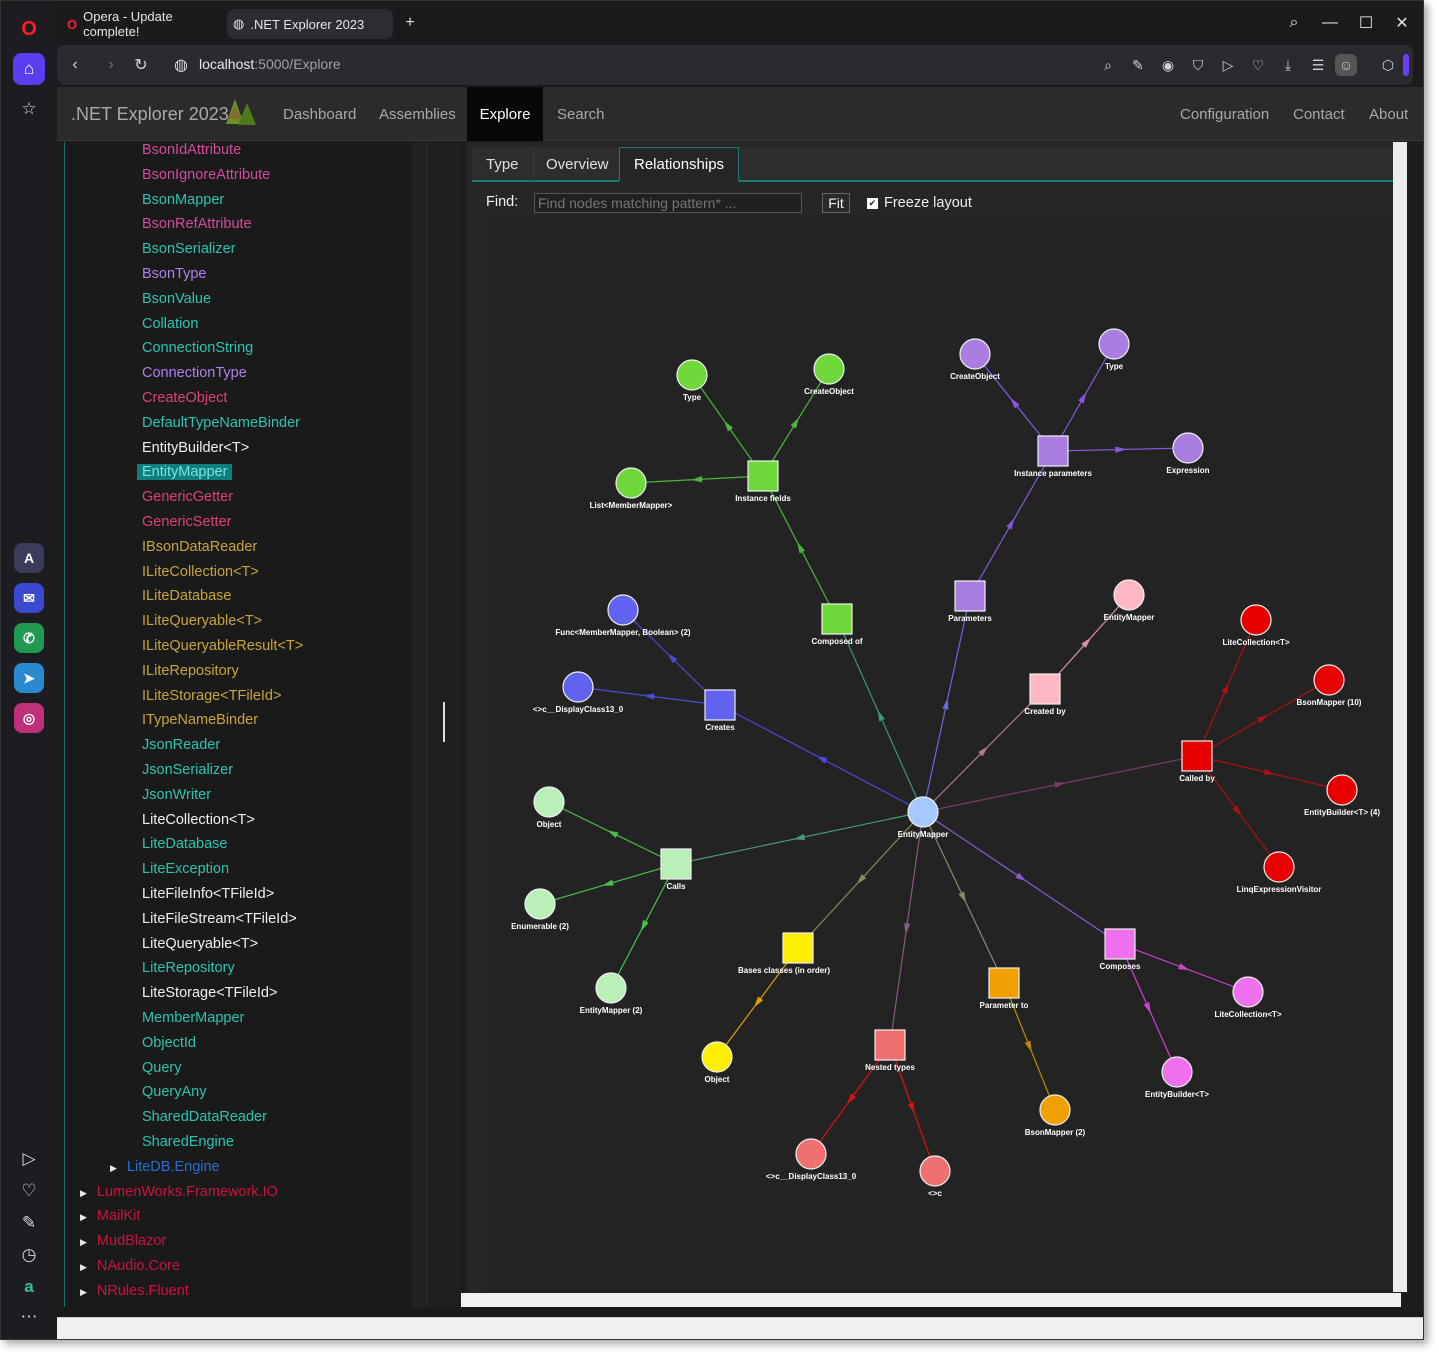 This screenshot has height=1355, width=1439. Describe the element at coordinates (29, 598) in the screenshot. I see `messenger-app-icon: ✉` at that location.